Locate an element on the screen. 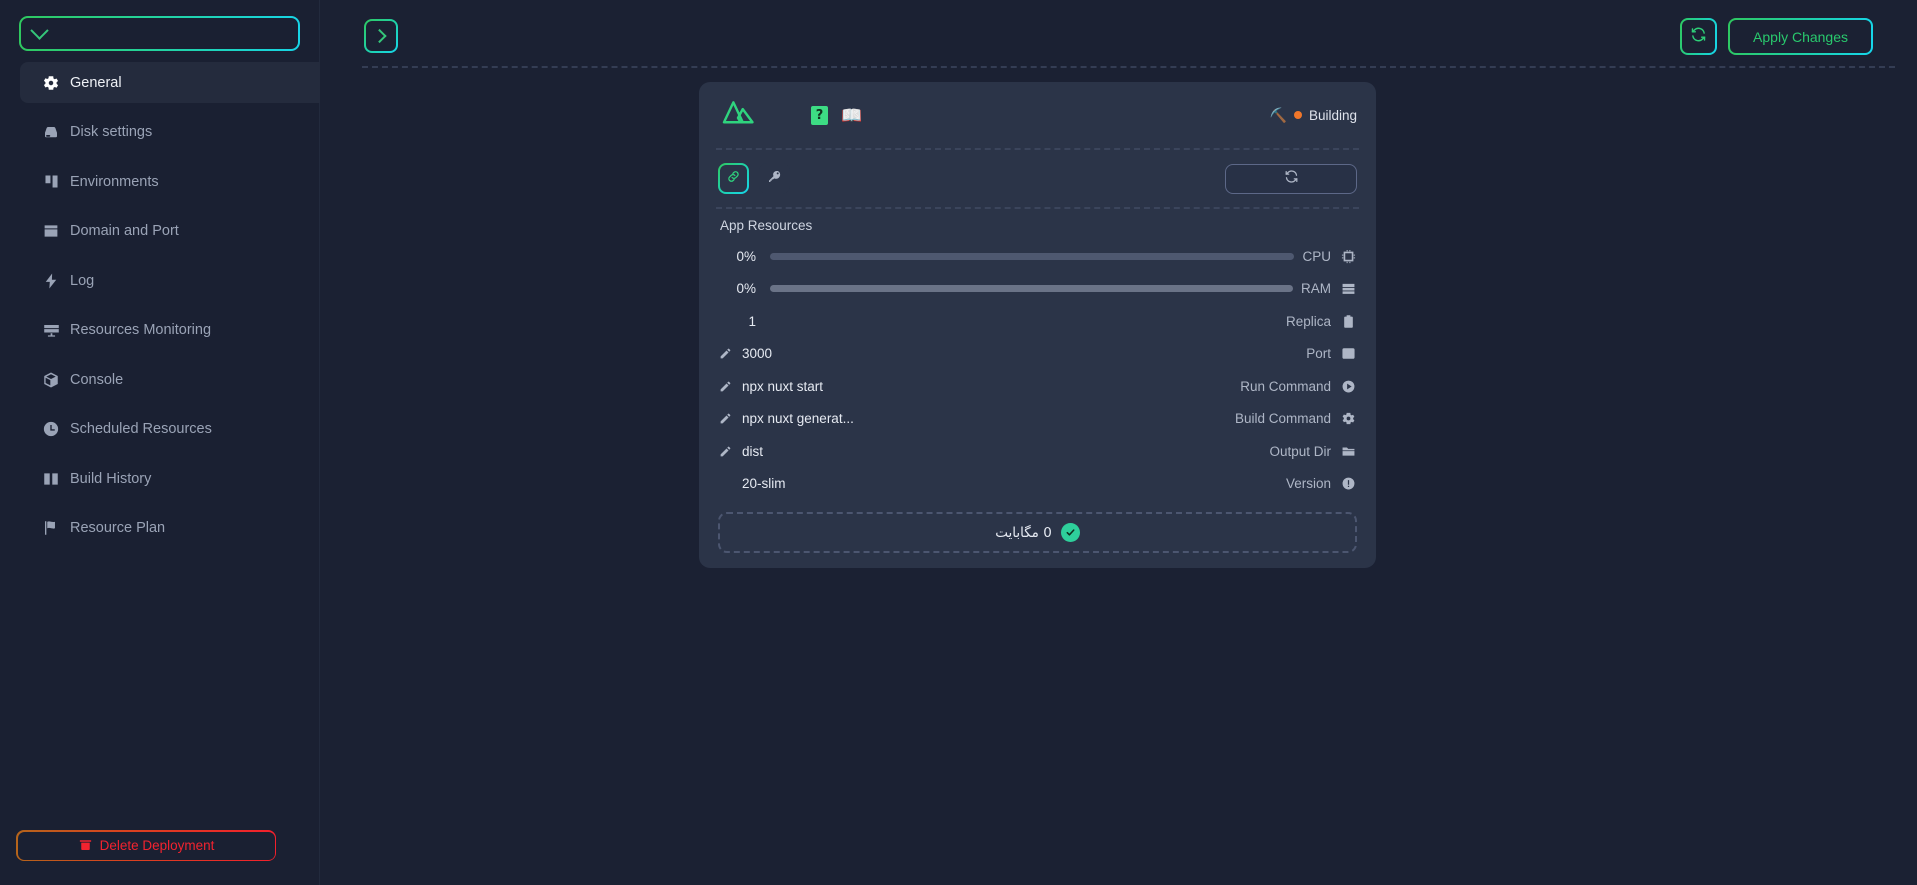 The image size is (1917, 885). topbar-refresh-border is located at coordinates (1699, 36).